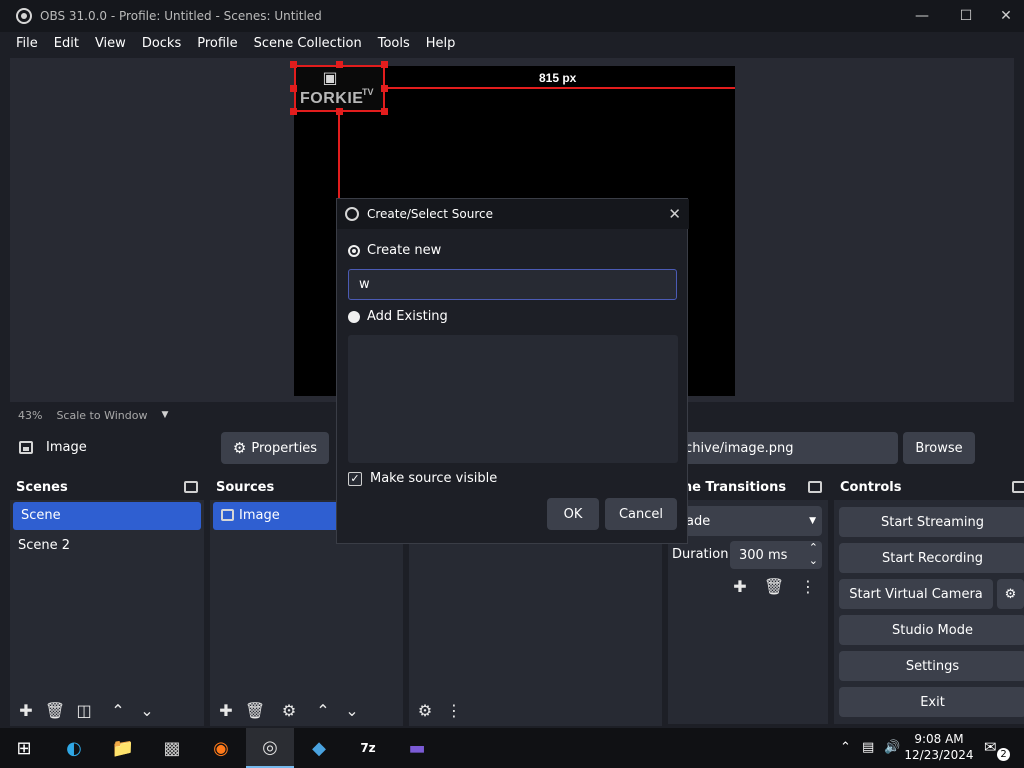  What do you see at coordinates (931, 630) in the screenshot?
I see `studio-mode-button: Studio Mode` at bounding box center [931, 630].